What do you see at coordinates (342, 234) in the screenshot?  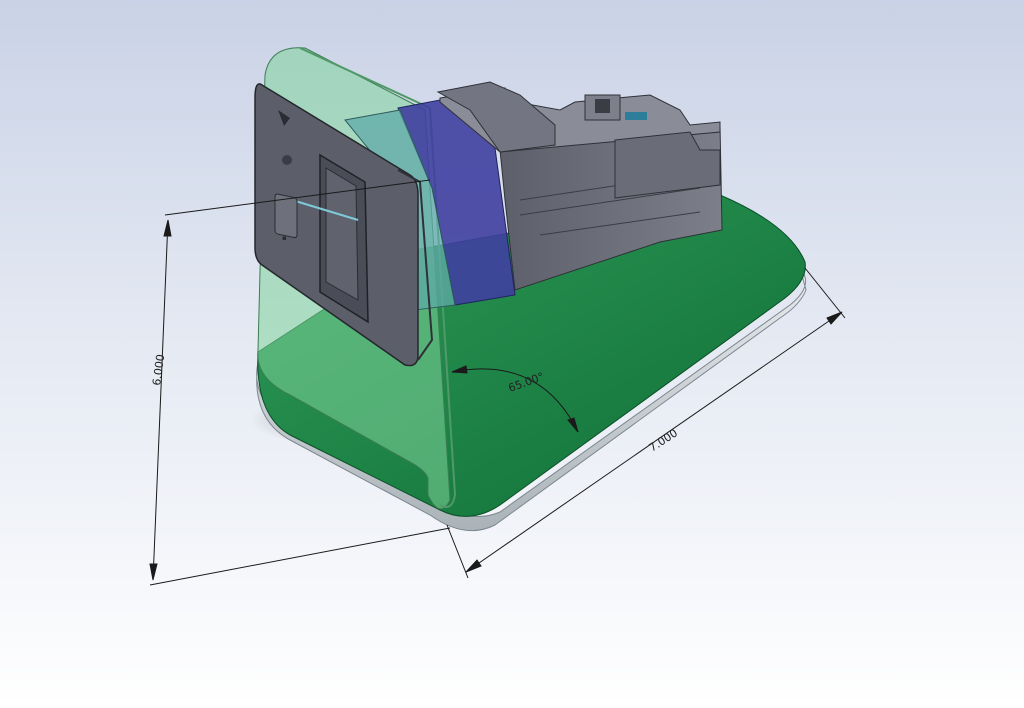 I see `card-slot-inner` at bounding box center [342, 234].